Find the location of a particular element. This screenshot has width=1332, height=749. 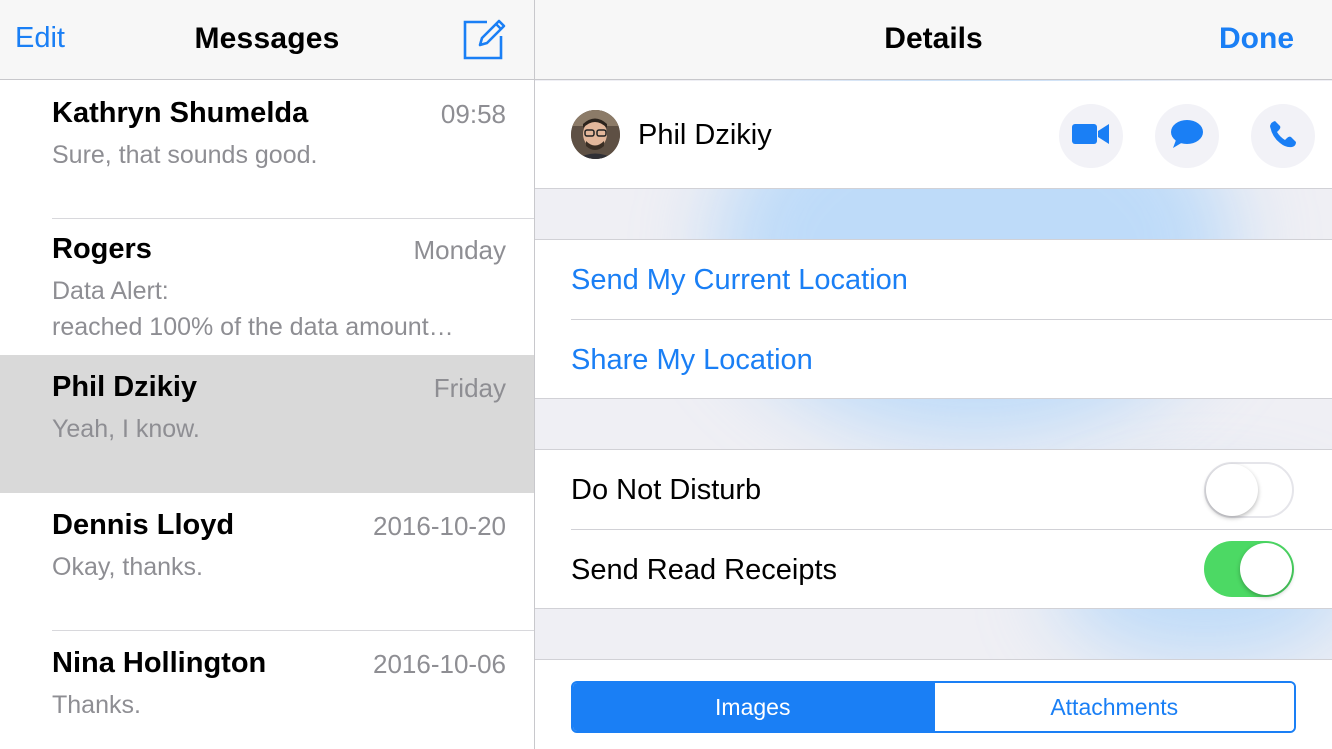

read-receipts-toggle is located at coordinates (1249, 569).